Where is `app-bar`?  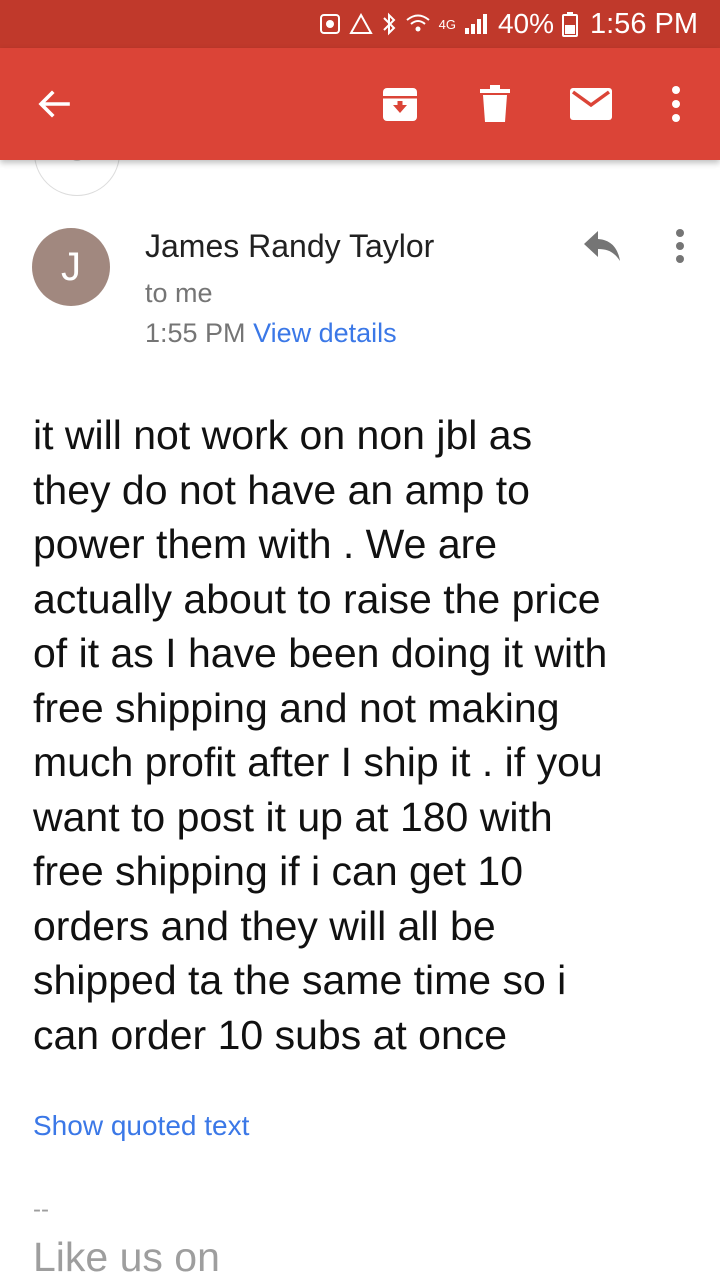 app-bar is located at coordinates (360, 104).